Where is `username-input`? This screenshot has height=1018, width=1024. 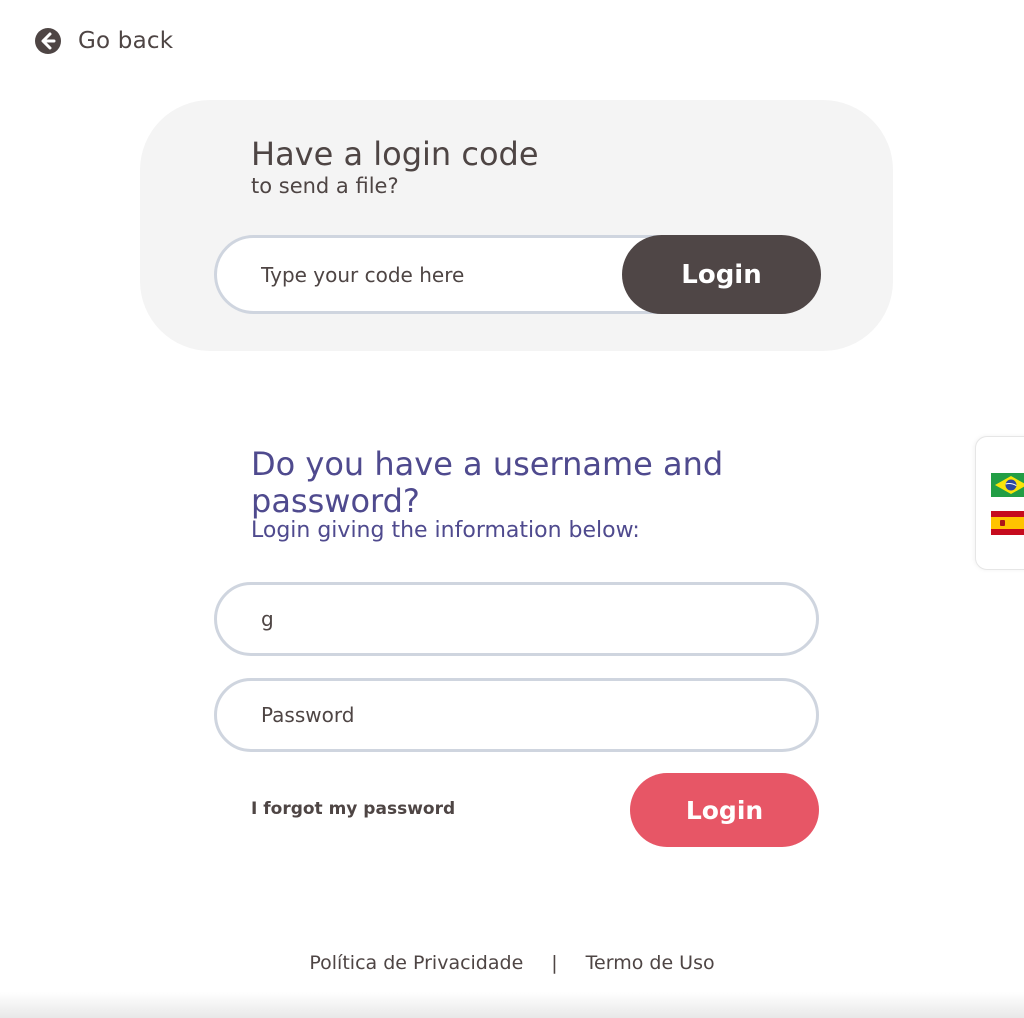 username-input is located at coordinates (516, 619).